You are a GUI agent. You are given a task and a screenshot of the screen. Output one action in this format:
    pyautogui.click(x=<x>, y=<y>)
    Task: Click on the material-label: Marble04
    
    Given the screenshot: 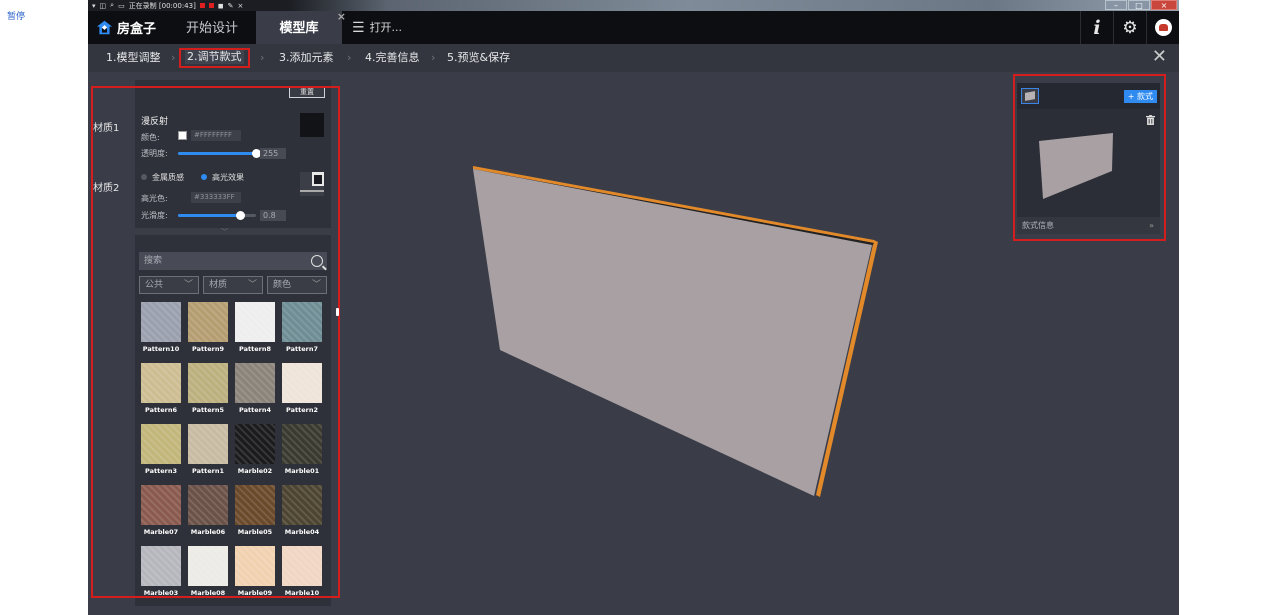 What is the action you would take?
    pyautogui.click(x=302, y=532)
    